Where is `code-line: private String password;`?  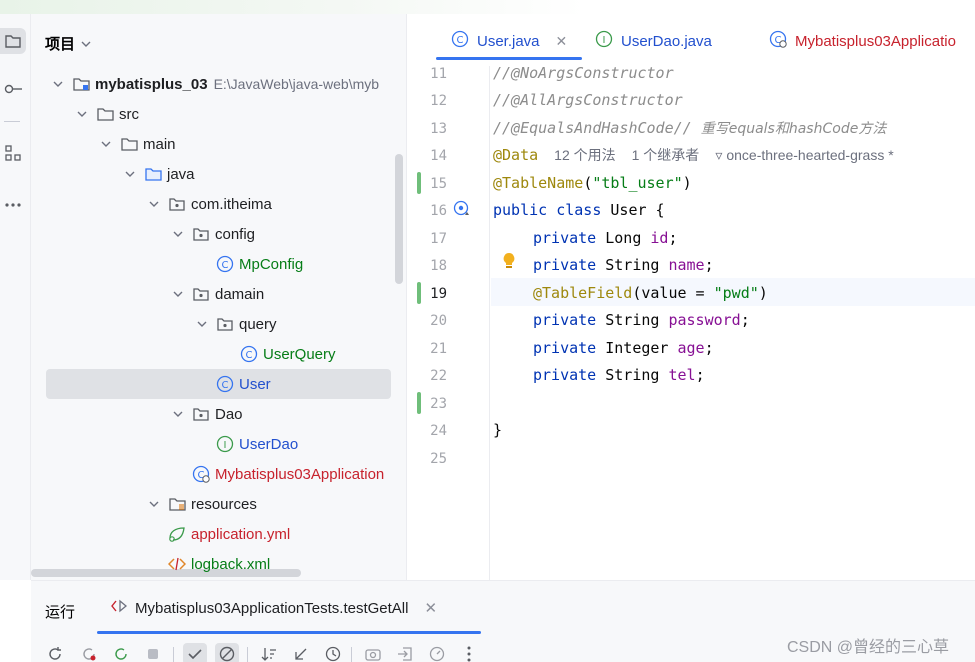
code-line: private String password; is located at coordinates (641, 320).